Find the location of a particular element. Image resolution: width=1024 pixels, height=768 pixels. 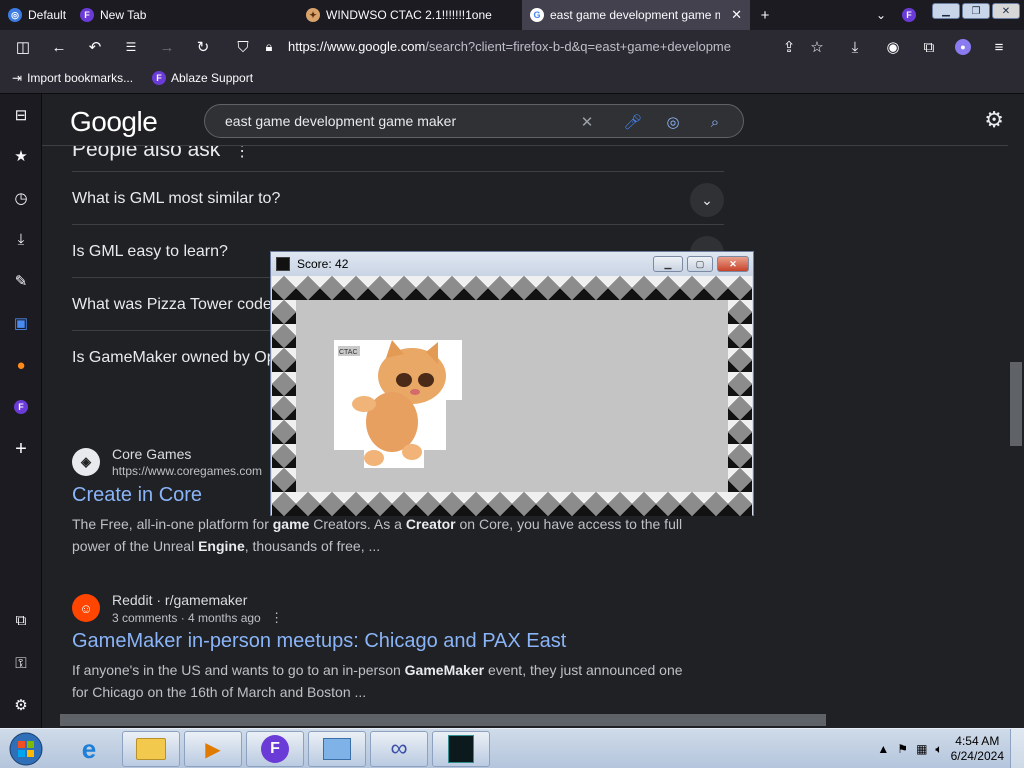

infinity-icon: ∞ is located at coordinates (399, 748).